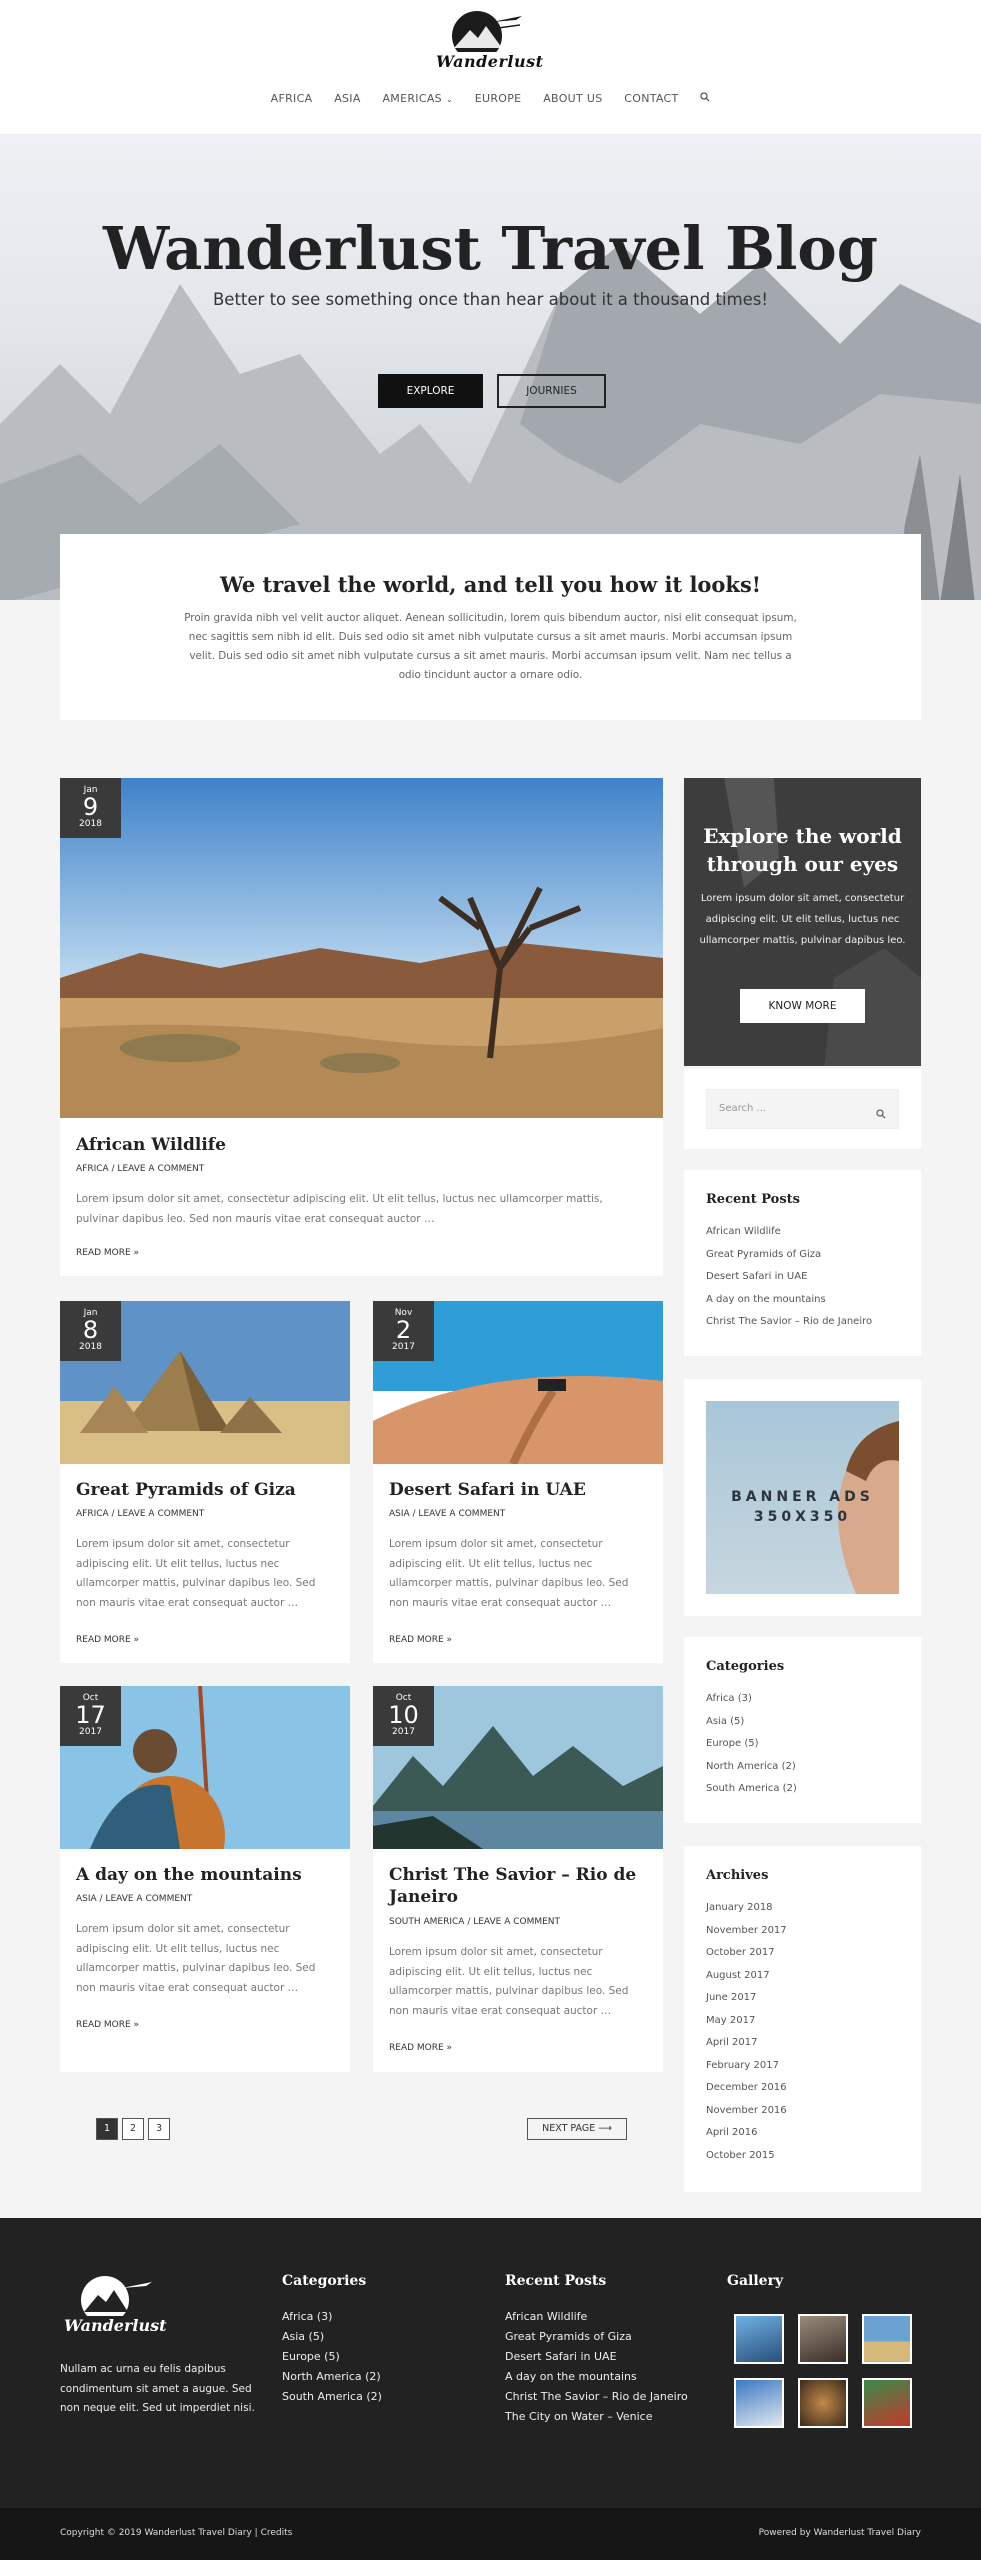  What do you see at coordinates (789, 1305) in the screenshot?
I see `recent-post-link: A day on the mountains` at bounding box center [789, 1305].